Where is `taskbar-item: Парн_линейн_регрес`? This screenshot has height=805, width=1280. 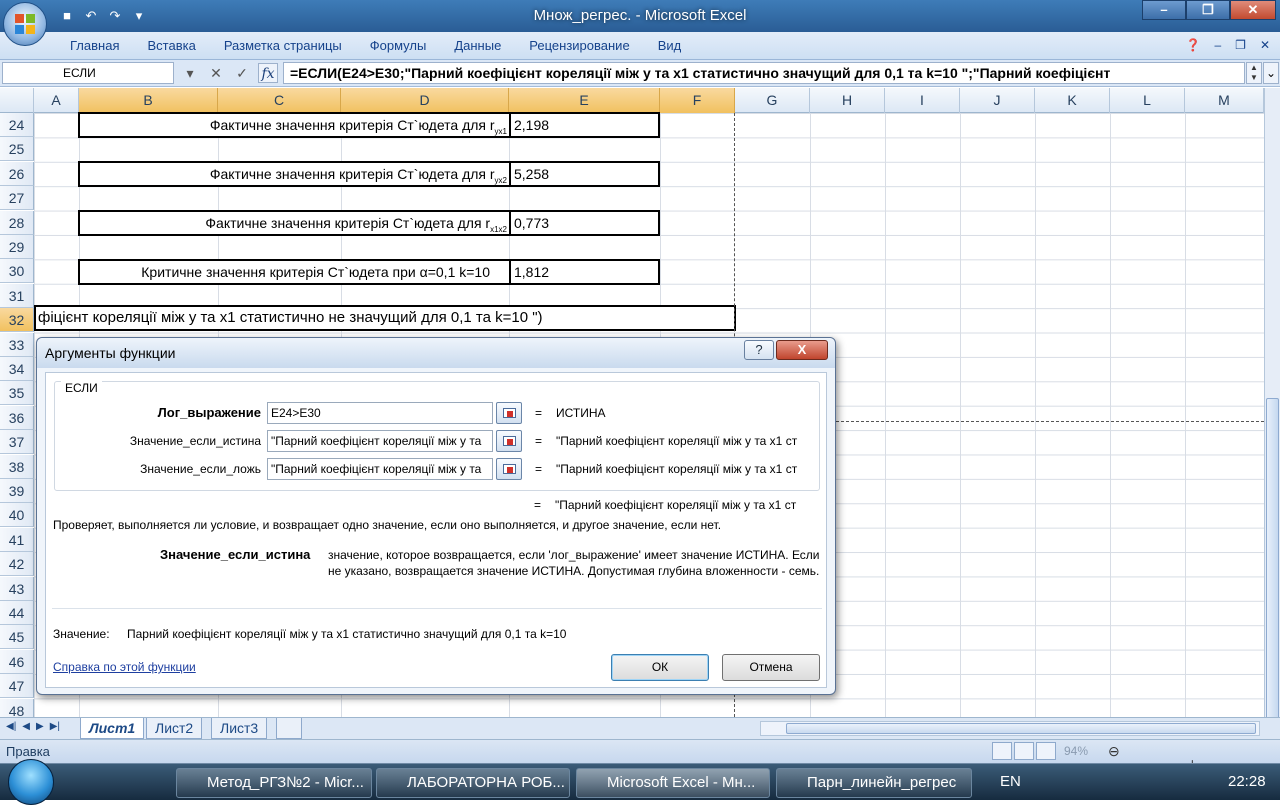 taskbar-item: Парн_линейн_регрес is located at coordinates (874, 783).